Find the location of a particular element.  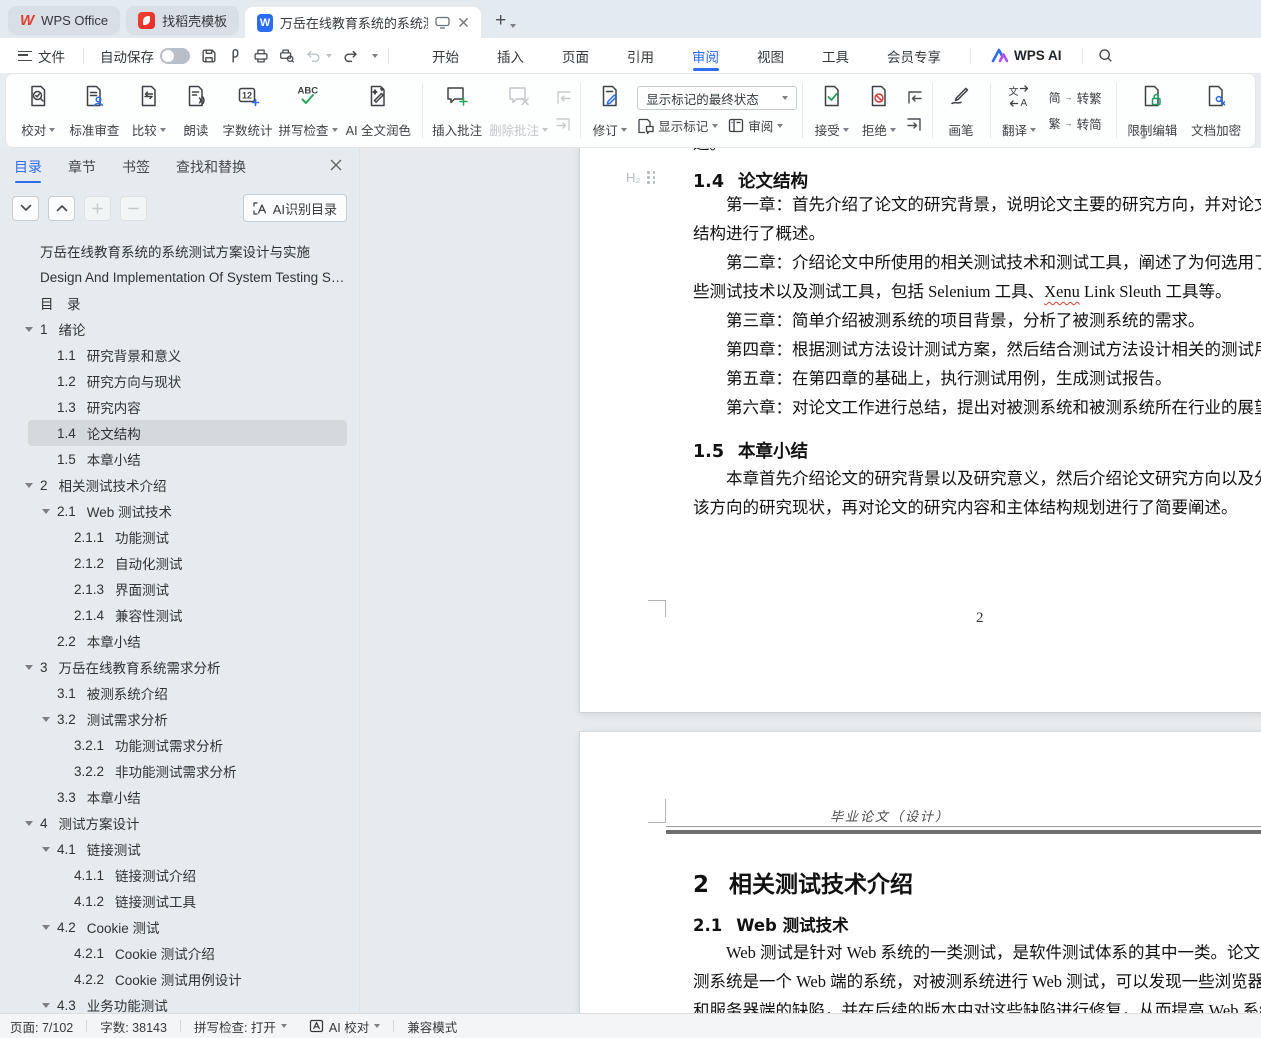

restrict-editing-button: 限制编辑 is located at coordinates (1153, 110).